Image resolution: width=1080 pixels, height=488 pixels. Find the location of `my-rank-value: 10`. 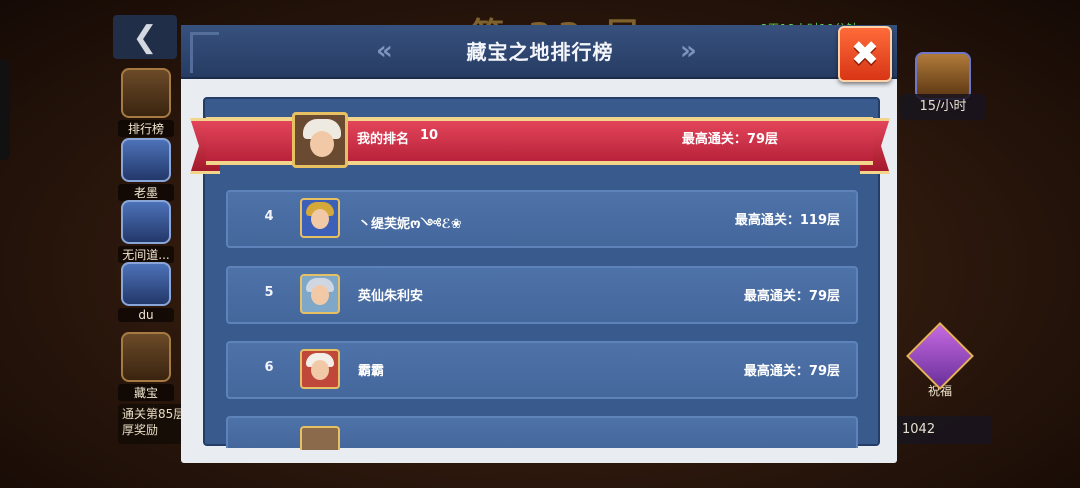

my-rank-value: 10 is located at coordinates (429, 135).